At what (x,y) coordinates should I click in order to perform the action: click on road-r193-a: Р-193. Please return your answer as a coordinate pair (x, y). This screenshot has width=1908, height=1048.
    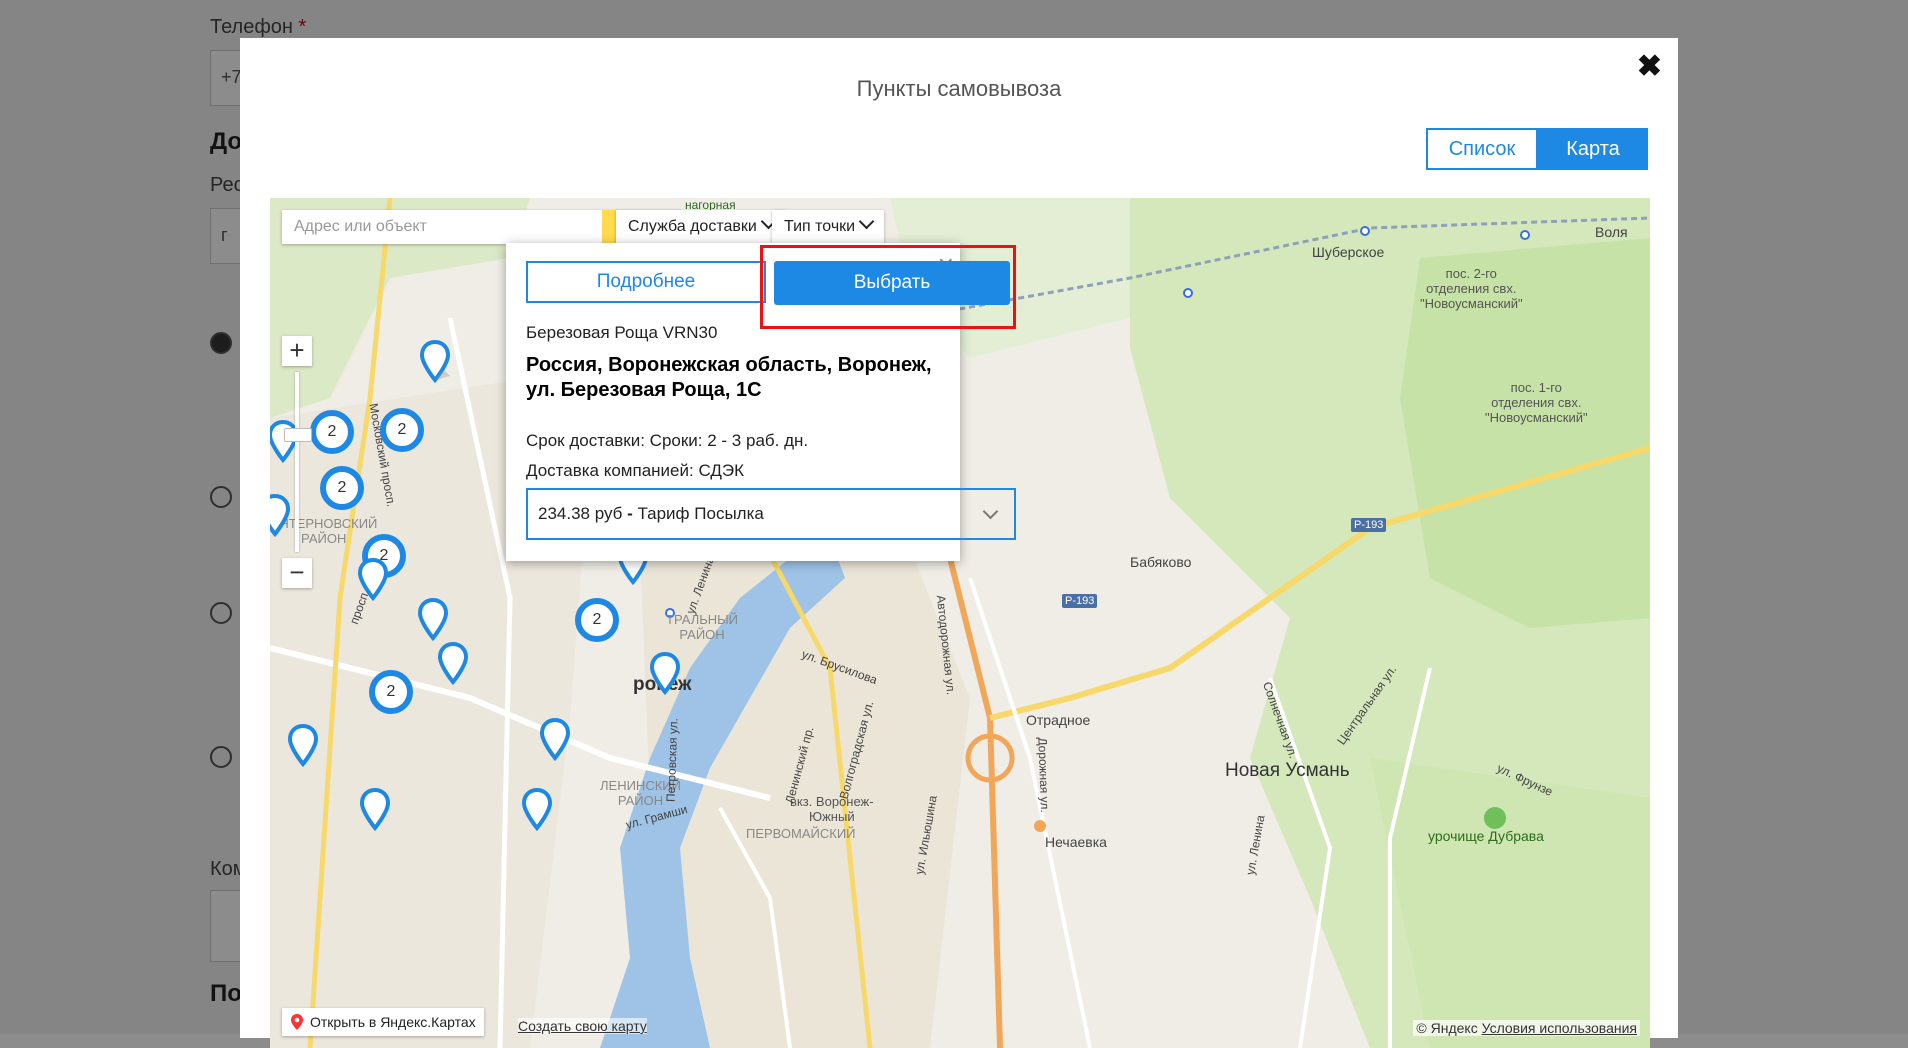
    Looking at the image, I should click on (1369, 525).